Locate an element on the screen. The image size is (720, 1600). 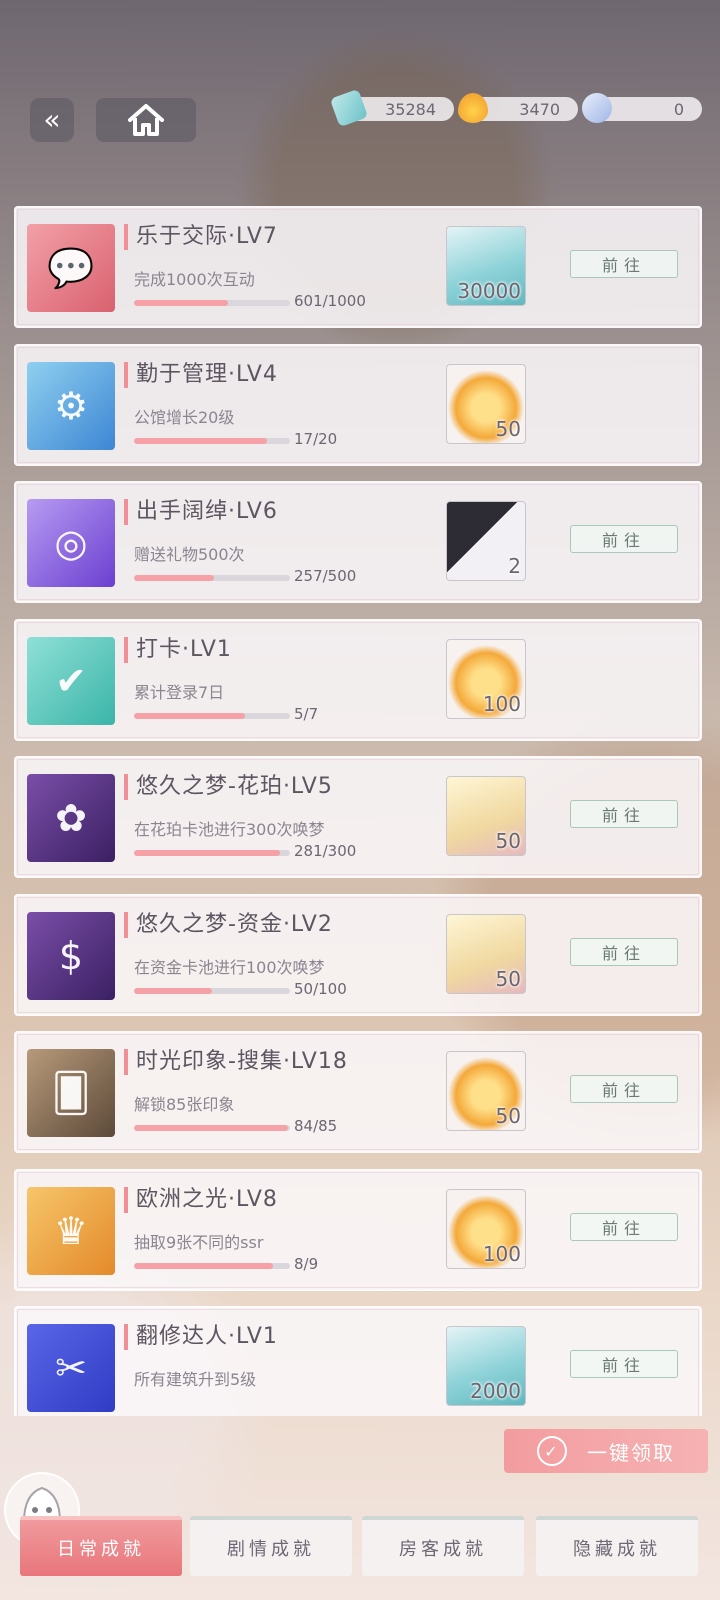
check-circle-icon: ✓ is located at coordinates (552, 1451).